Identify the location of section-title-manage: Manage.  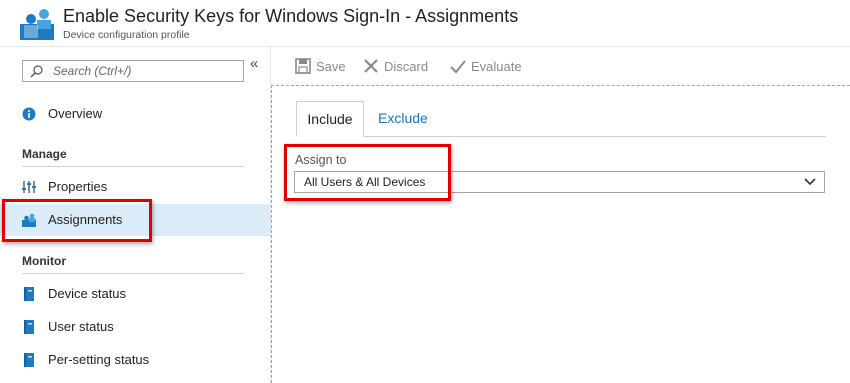
(44, 154).